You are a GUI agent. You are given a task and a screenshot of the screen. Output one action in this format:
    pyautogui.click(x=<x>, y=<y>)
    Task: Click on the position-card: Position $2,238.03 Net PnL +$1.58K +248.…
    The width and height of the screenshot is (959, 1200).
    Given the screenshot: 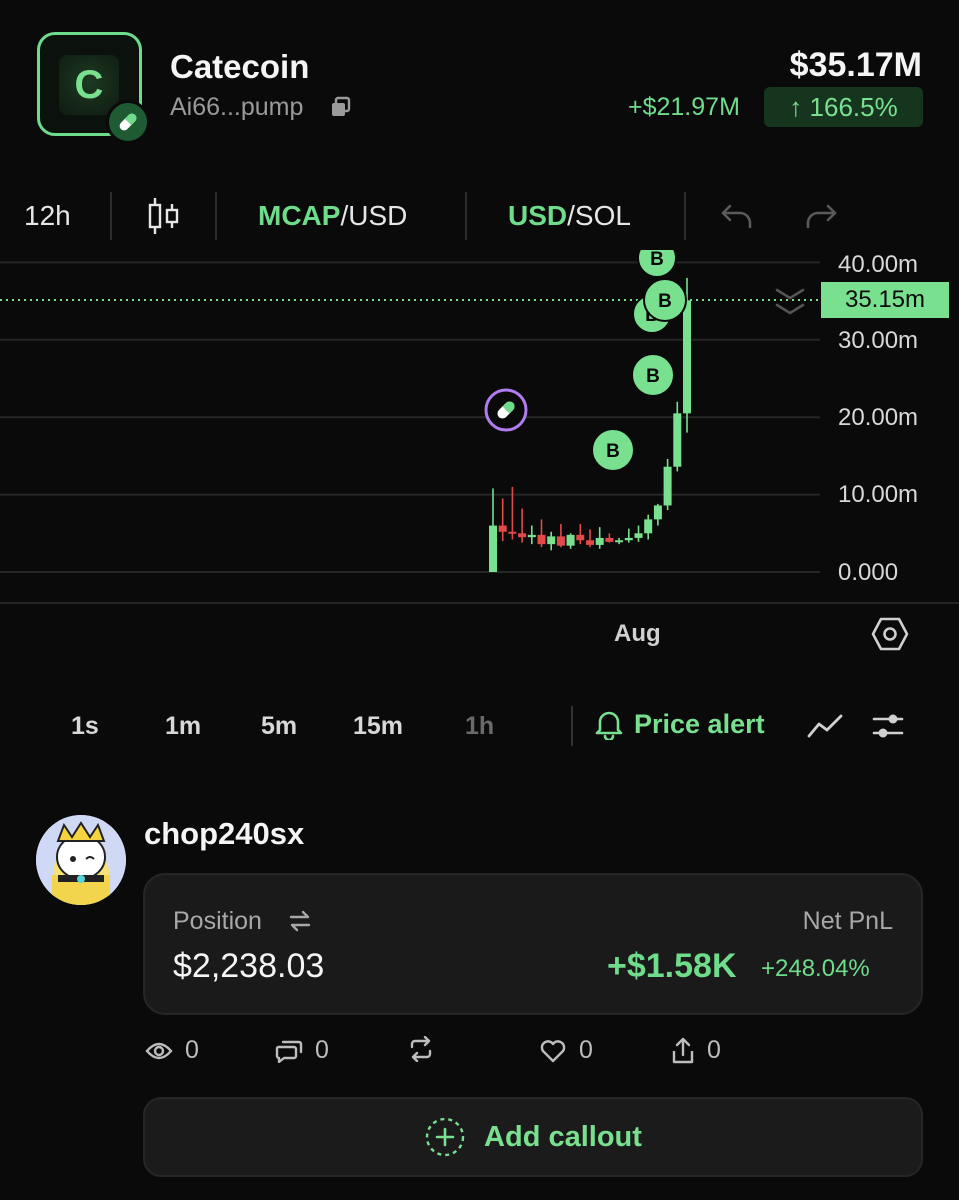 What is the action you would take?
    pyautogui.click(x=533, y=944)
    